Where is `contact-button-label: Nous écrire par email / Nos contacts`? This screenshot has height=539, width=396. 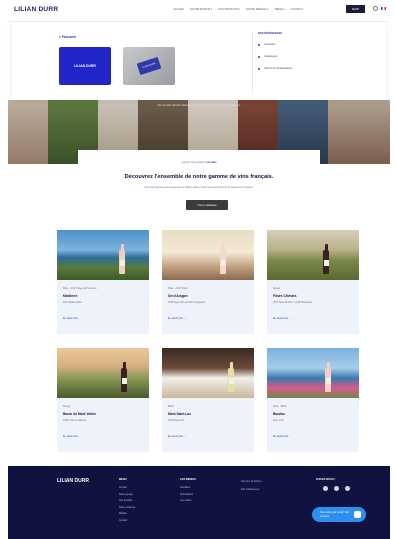
contact-button-label: Nous écrire par email / Nos contacts is located at coordinates (334, 514).